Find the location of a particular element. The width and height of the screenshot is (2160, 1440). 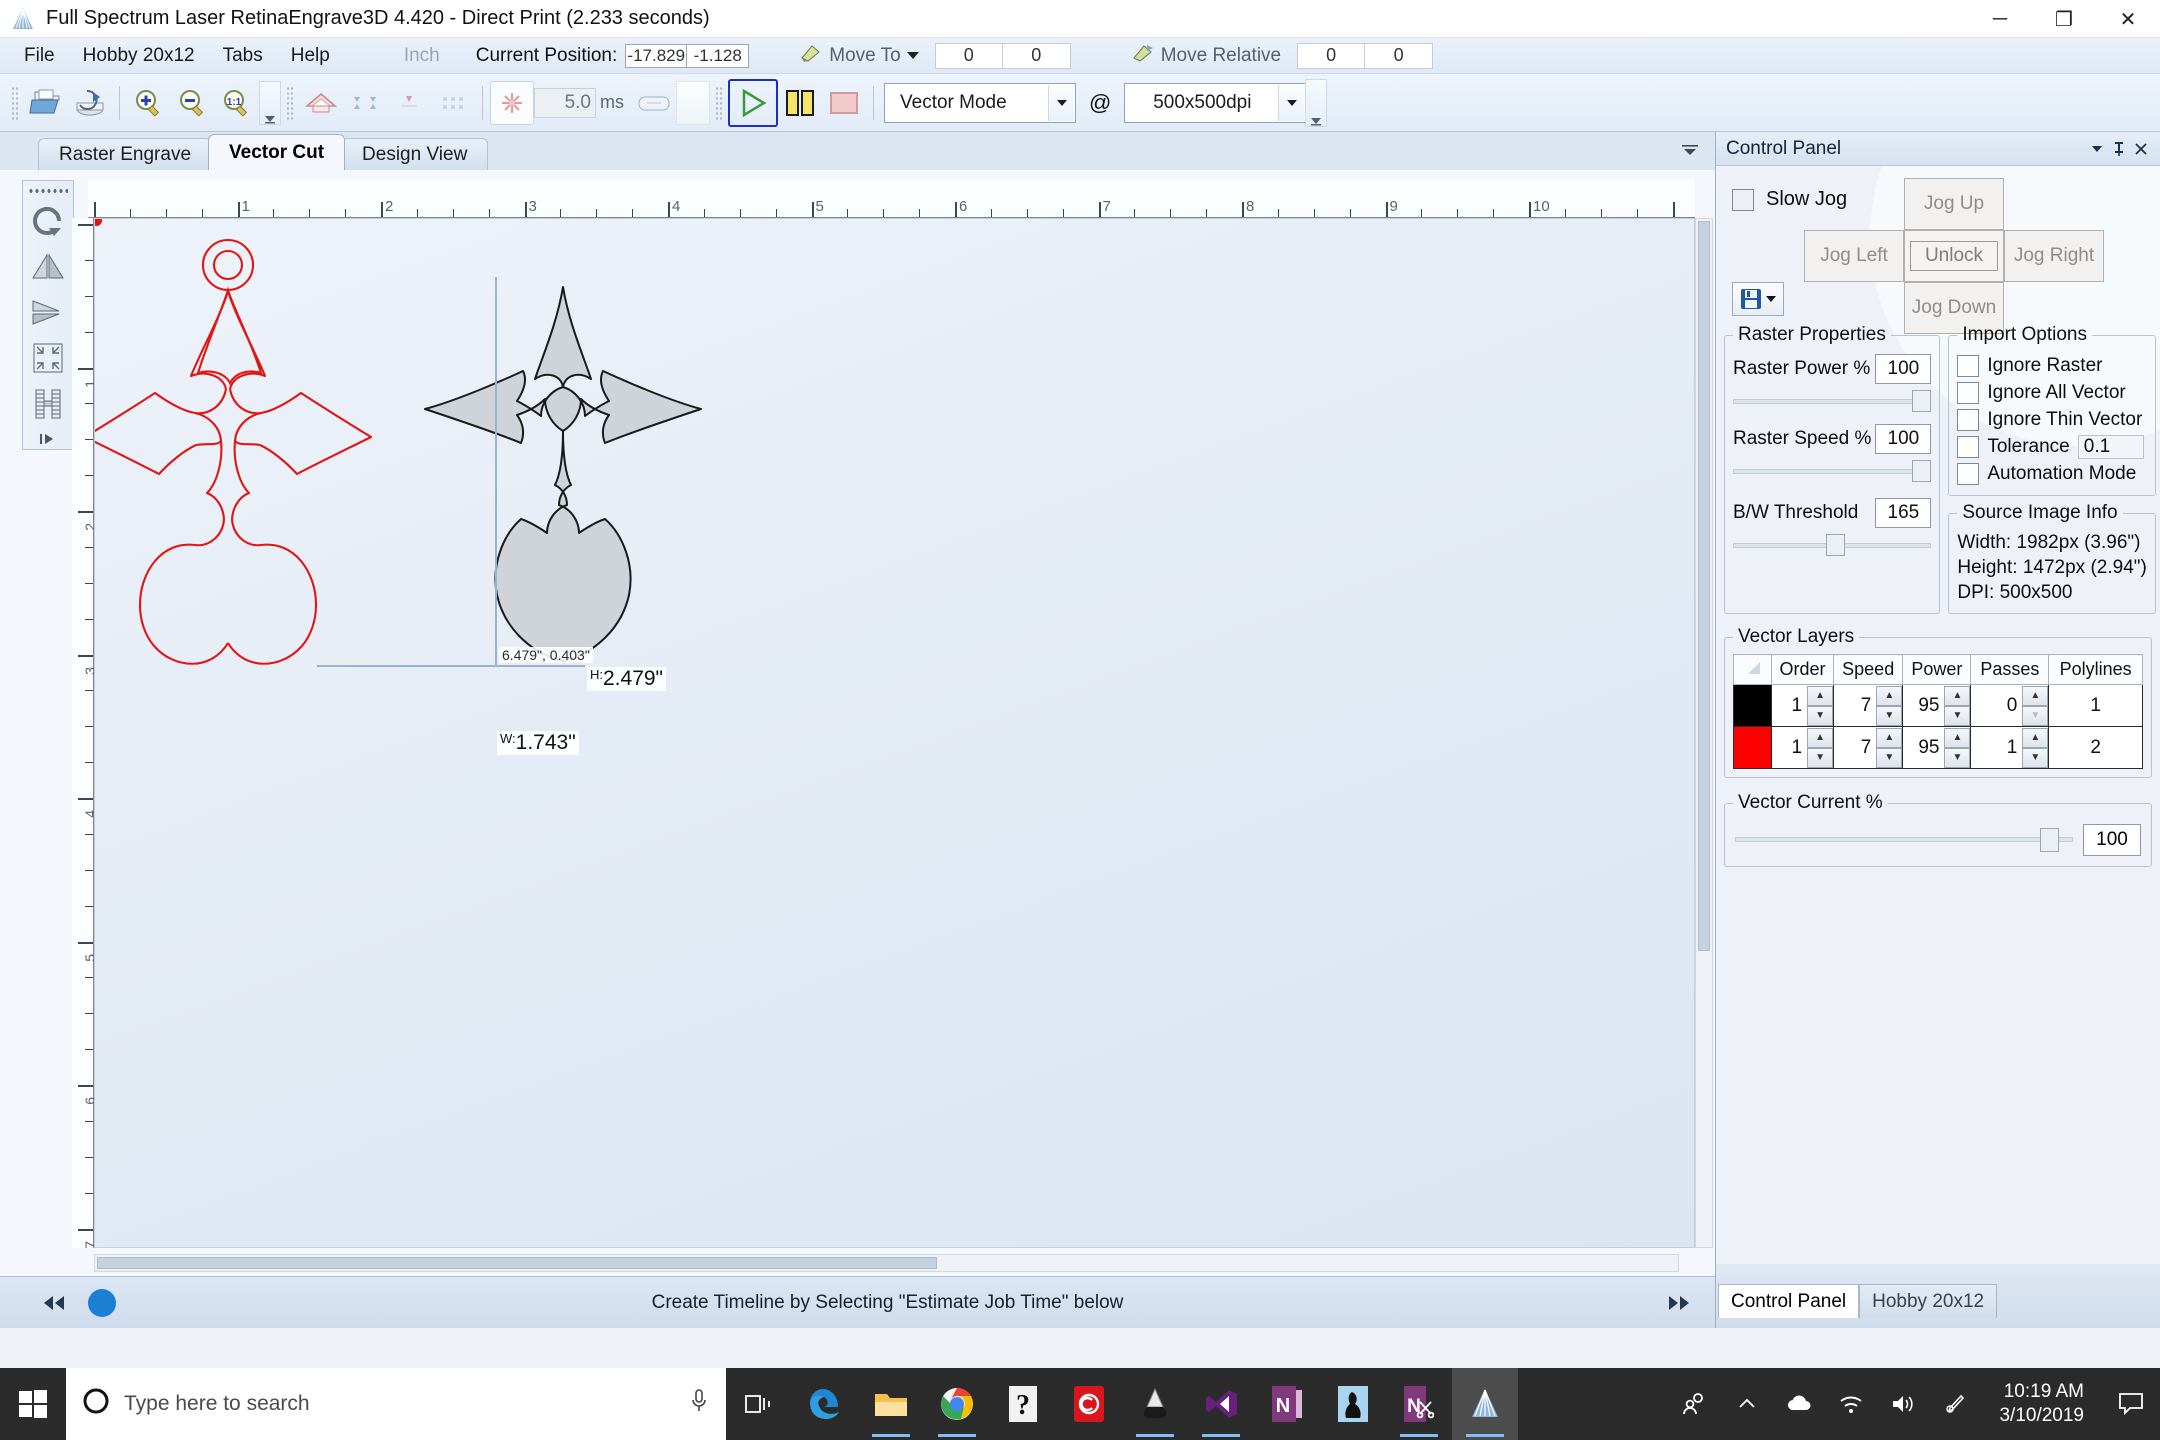

menu-item-tabs: Tabs is located at coordinates (243, 56).